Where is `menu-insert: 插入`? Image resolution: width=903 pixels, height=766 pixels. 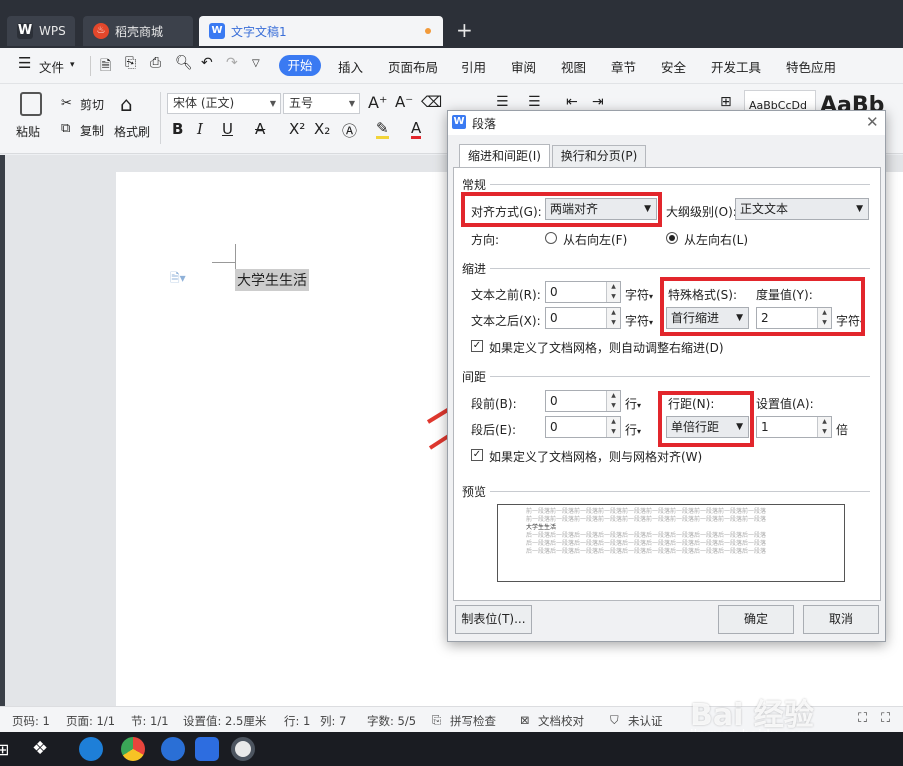 menu-insert: 插入 is located at coordinates (350, 66).